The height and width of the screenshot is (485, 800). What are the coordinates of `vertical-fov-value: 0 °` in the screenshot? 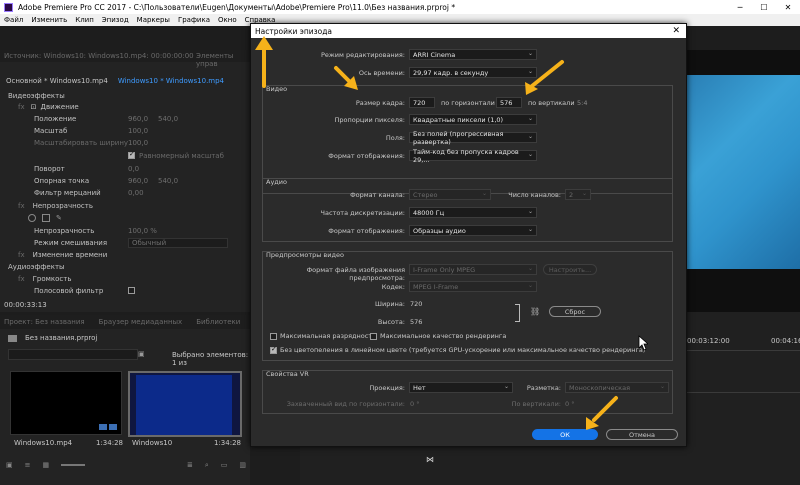 It's located at (569, 404).